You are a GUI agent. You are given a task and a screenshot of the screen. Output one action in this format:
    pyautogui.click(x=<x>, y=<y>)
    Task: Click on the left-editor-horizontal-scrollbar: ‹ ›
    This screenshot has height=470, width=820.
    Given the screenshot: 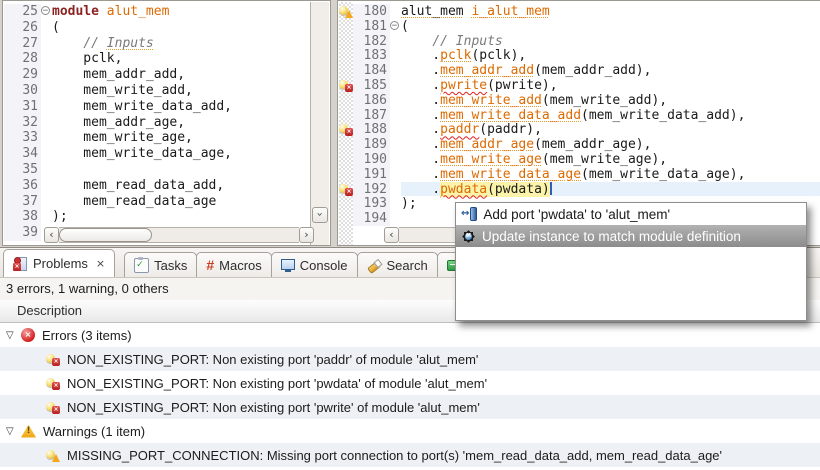 What is the action you would take?
    pyautogui.click(x=179, y=235)
    